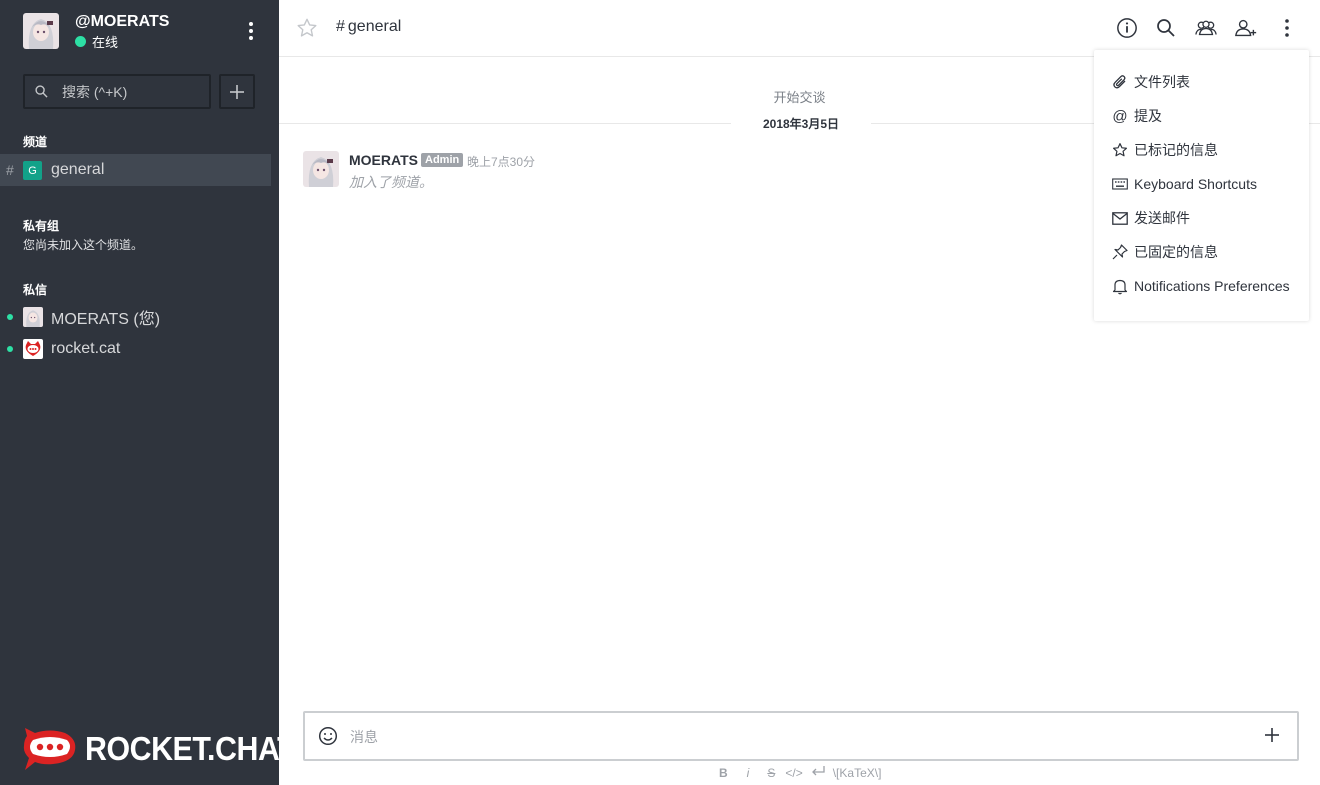 This screenshot has width=1320, height=785. I want to click on kebab-menu-icon, so click(1287, 28).